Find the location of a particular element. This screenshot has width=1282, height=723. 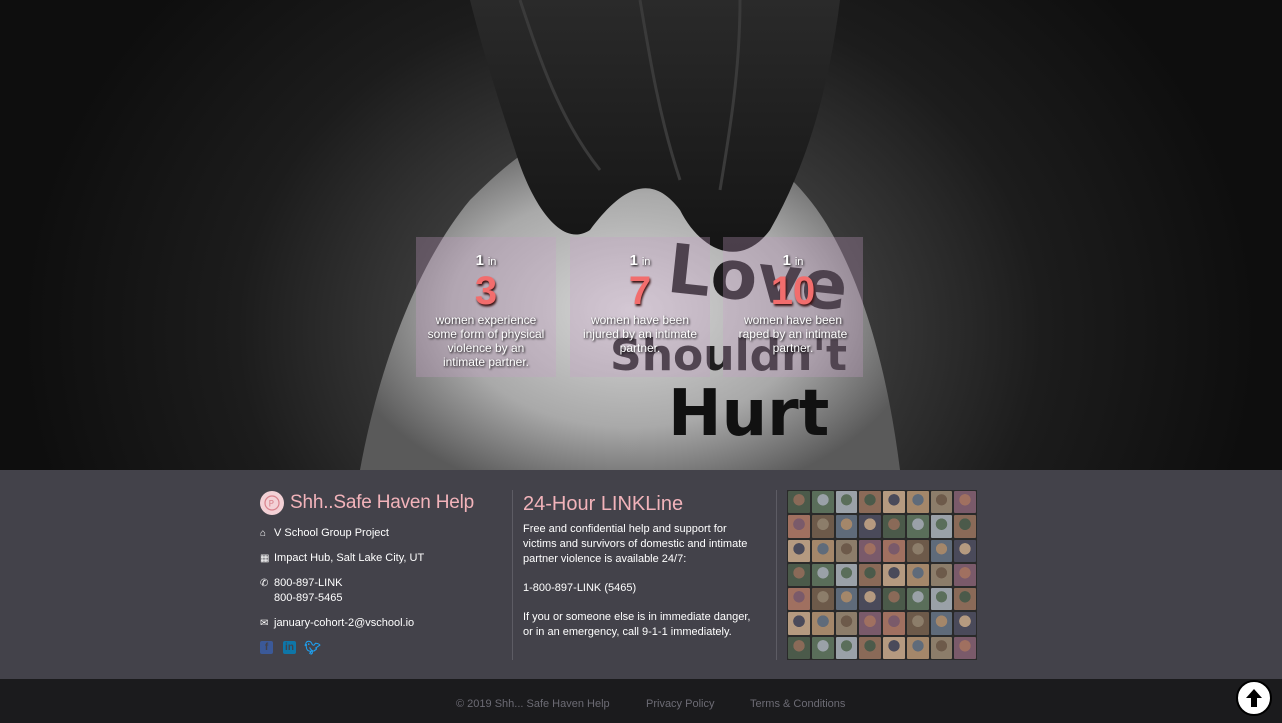

painted-word-hurt: Hurt is located at coordinates (748, 414).